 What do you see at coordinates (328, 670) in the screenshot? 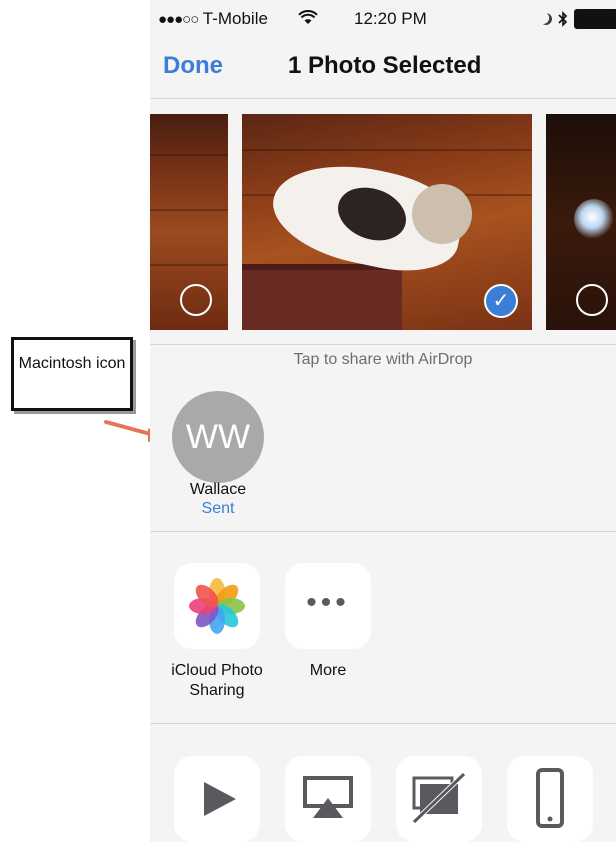
I see `share-app-label-more: More` at bounding box center [328, 670].